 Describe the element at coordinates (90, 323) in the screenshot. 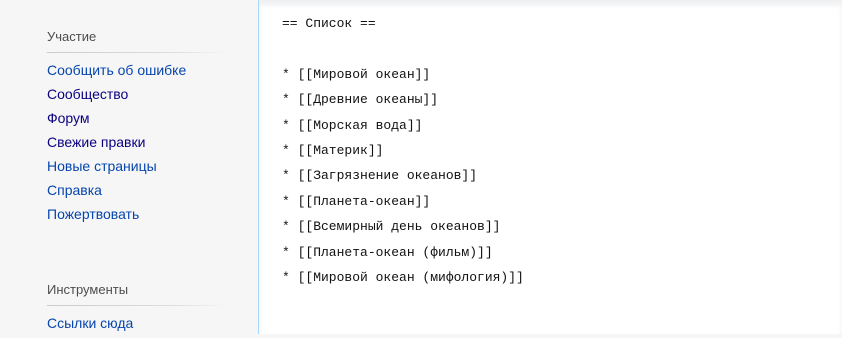

I see `sidebar-link-what-links-here: Ссылки сюда` at that location.